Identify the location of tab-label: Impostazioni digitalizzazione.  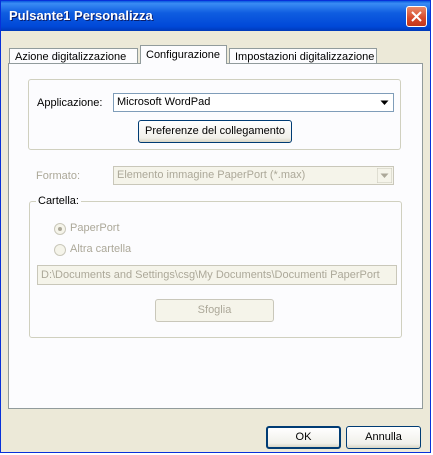
(305, 57).